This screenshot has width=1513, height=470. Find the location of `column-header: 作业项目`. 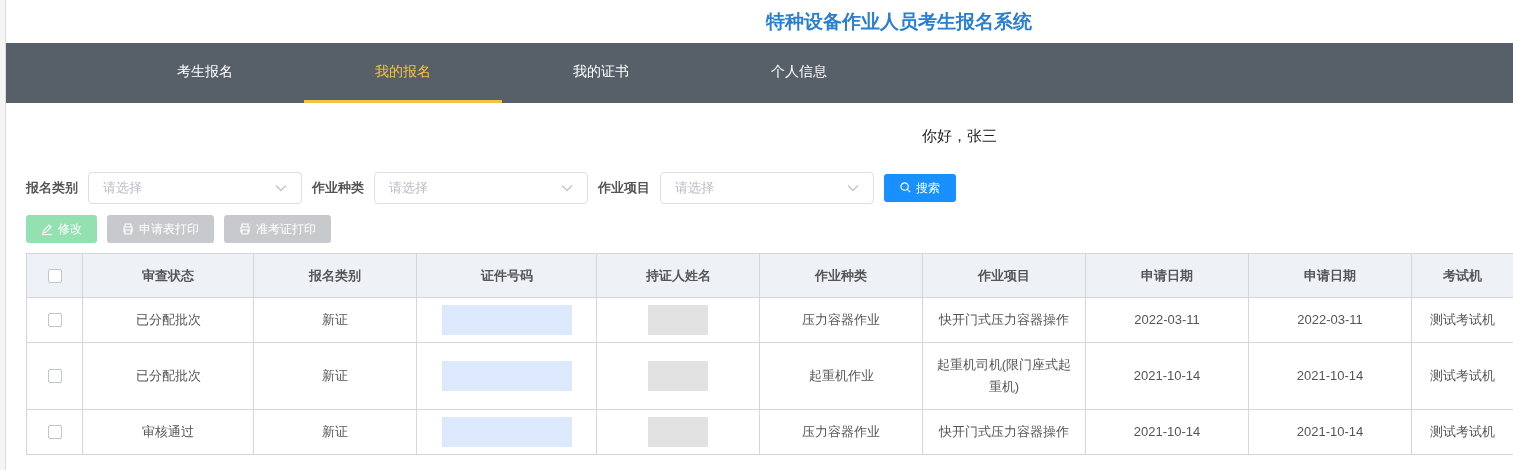

column-header: 作业项目 is located at coordinates (1004, 275).